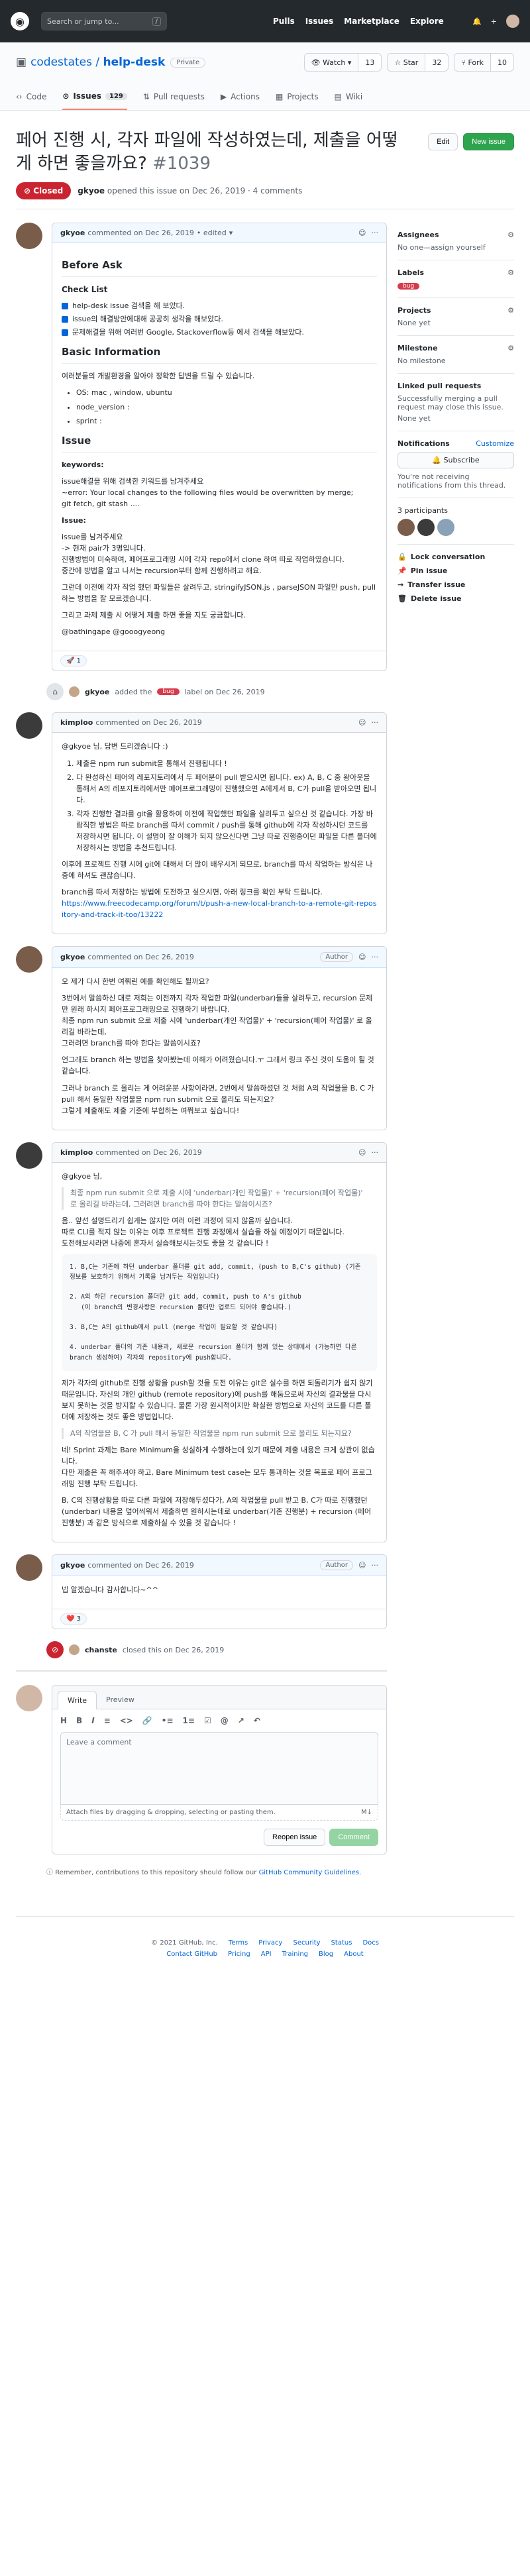  What do you see at coordinates (414, 310) in the screenshot?
I see `section-title: Projects` at bounding box center [414, 310].